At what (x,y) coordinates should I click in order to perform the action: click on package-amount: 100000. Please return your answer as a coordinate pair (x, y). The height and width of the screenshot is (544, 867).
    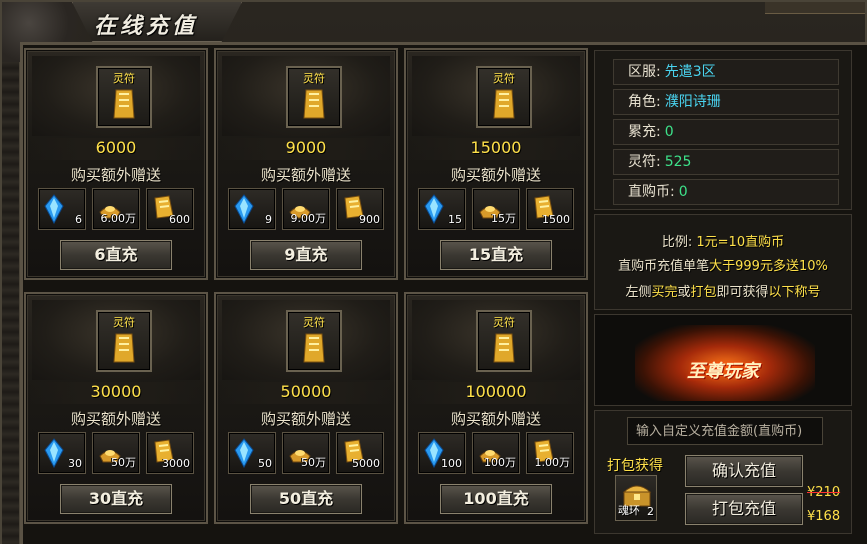
    Looking at the image, I should click on (496, 393).